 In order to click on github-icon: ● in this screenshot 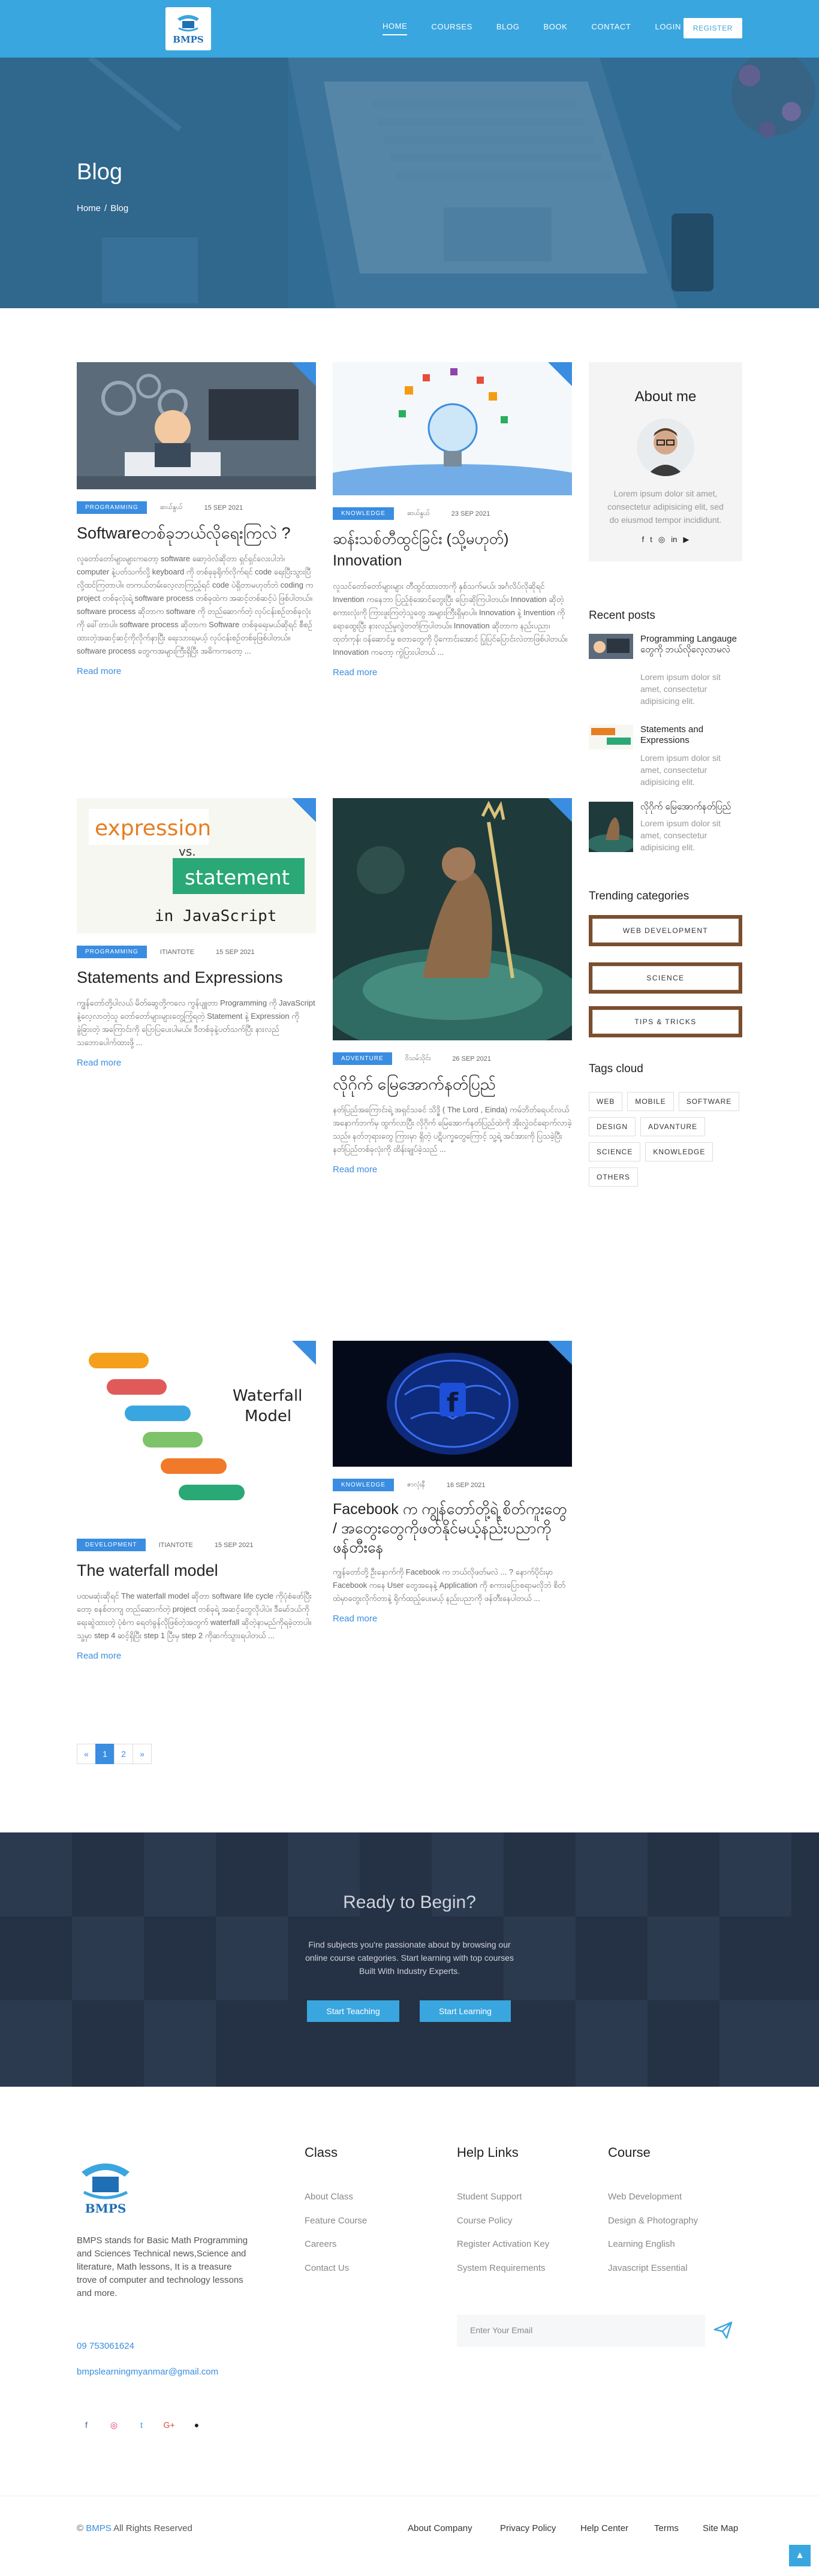, I will do `click(197, 2424)`.